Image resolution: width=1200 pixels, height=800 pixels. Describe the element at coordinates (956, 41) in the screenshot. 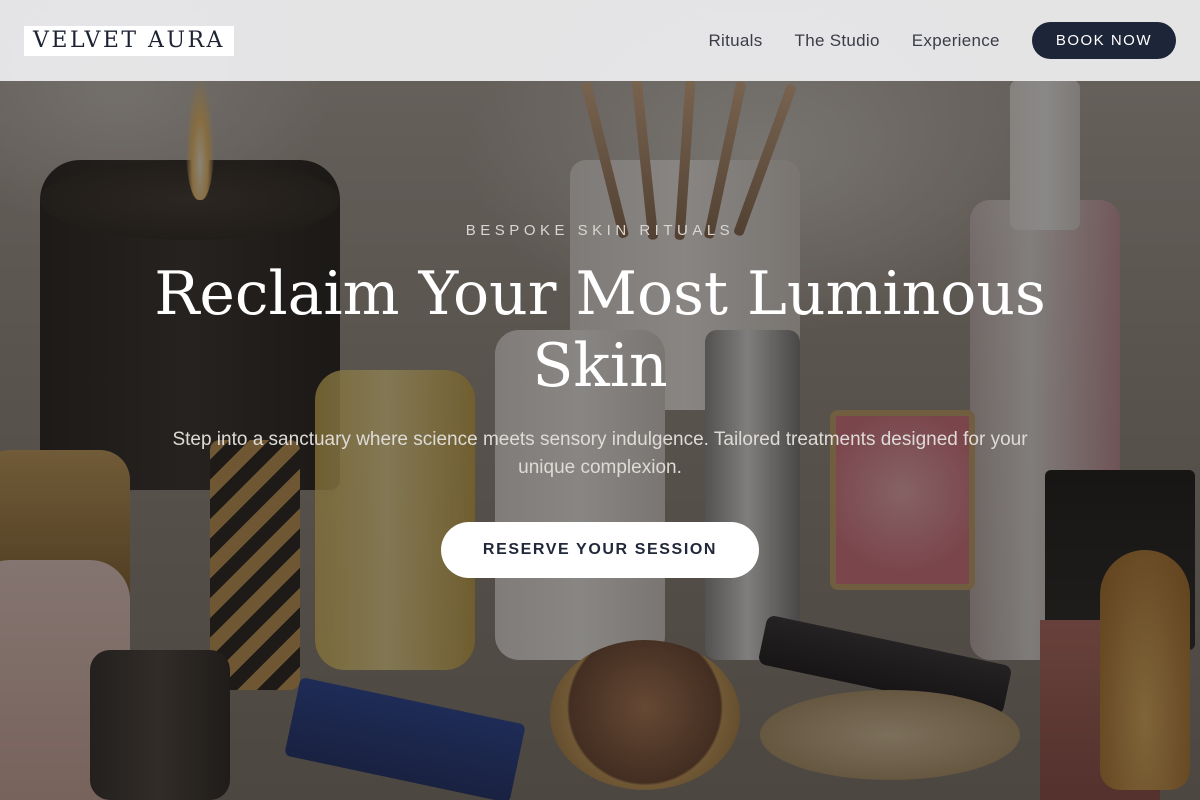

I see `nav-link-experience: Experience` at that location.